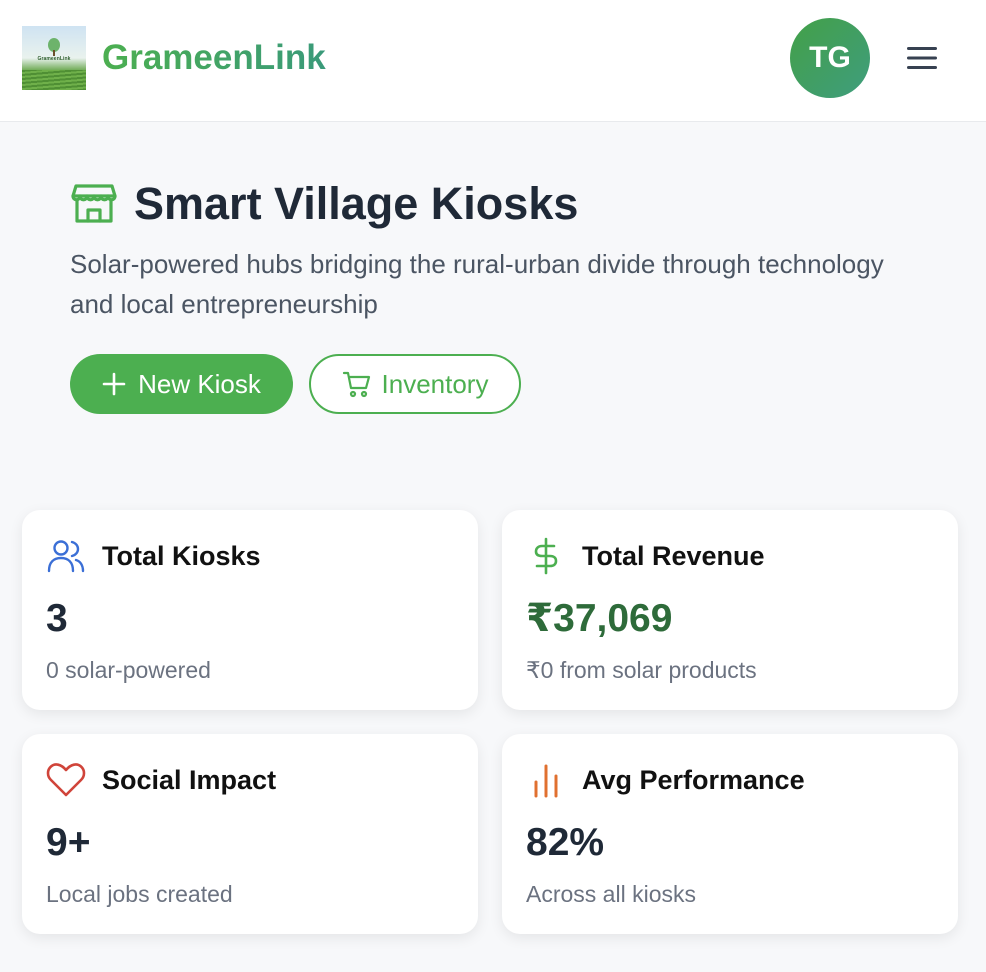 Image resolution: width=986 pixels, height=972 pixels. What do you see at coordinates (730, 834) in the screenshot?
I see `stat-card-avg-performance: Avg Performance 82% Across all kiosks` at bounding box center [730, 834].